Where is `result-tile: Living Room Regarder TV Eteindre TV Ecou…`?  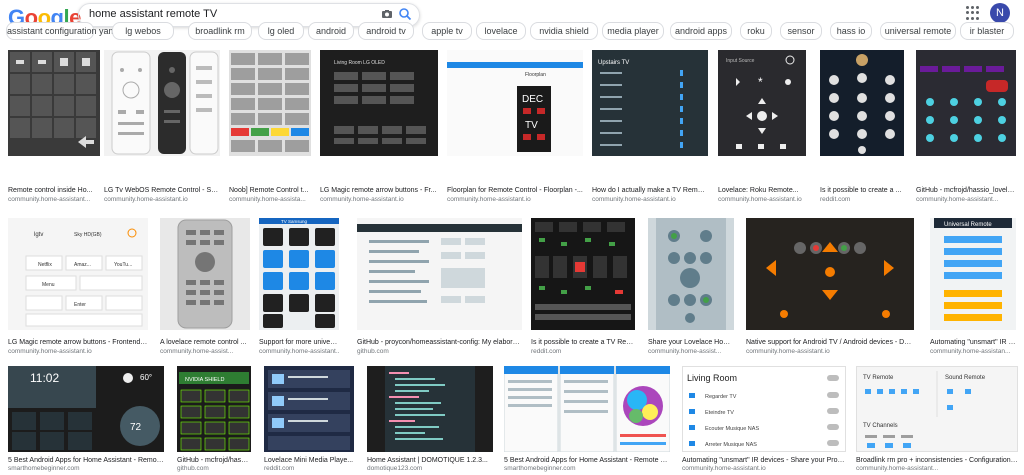
result-tile: Living Room Regarder TV Eteindre TV Ecou… is located at coordinates (764, 420).